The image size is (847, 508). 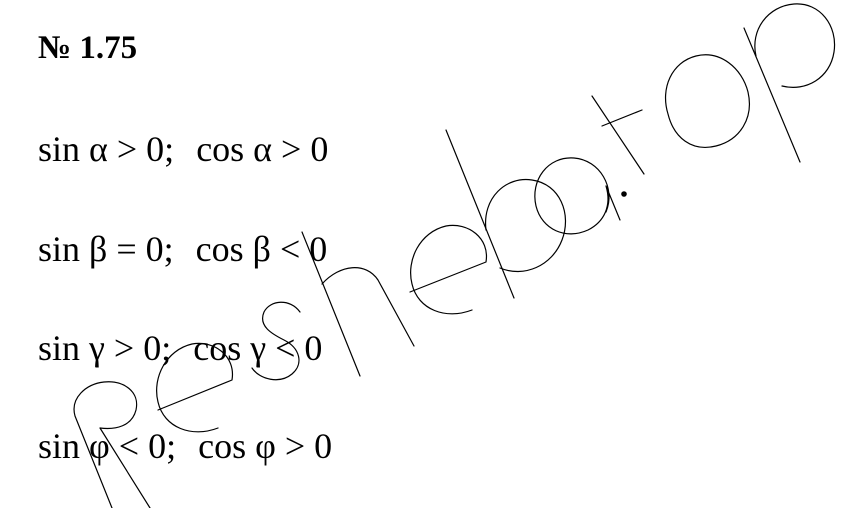 I want to click on watermark-letter-o, so click(x=707, y=101).